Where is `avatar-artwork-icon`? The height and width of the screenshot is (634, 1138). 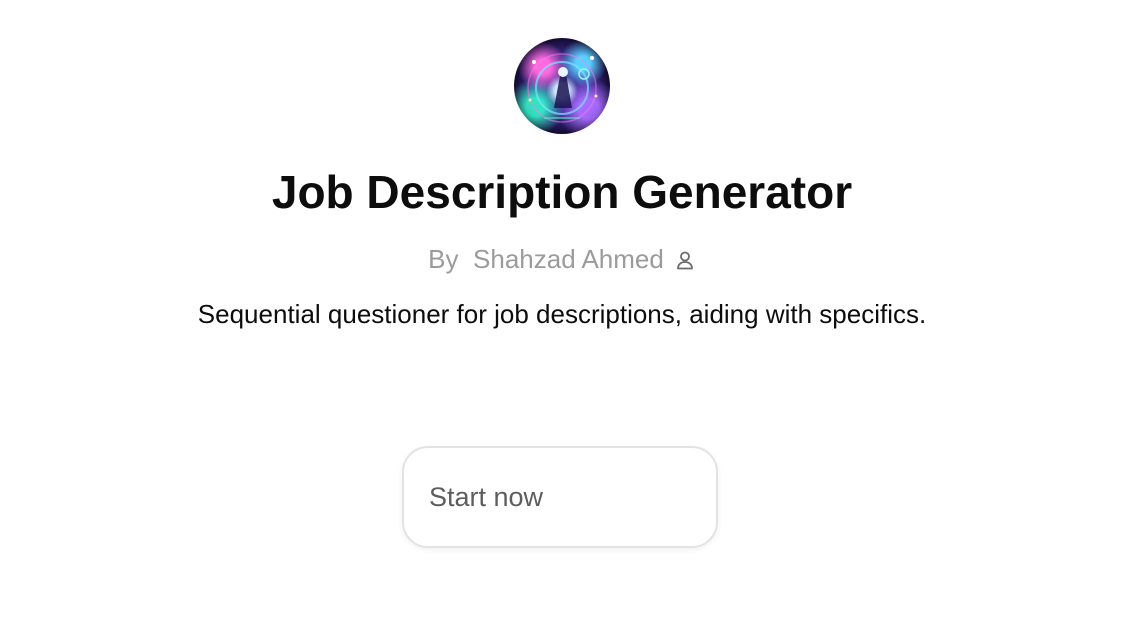
avatar-artwork-icon is located at coordinates (562, 88).